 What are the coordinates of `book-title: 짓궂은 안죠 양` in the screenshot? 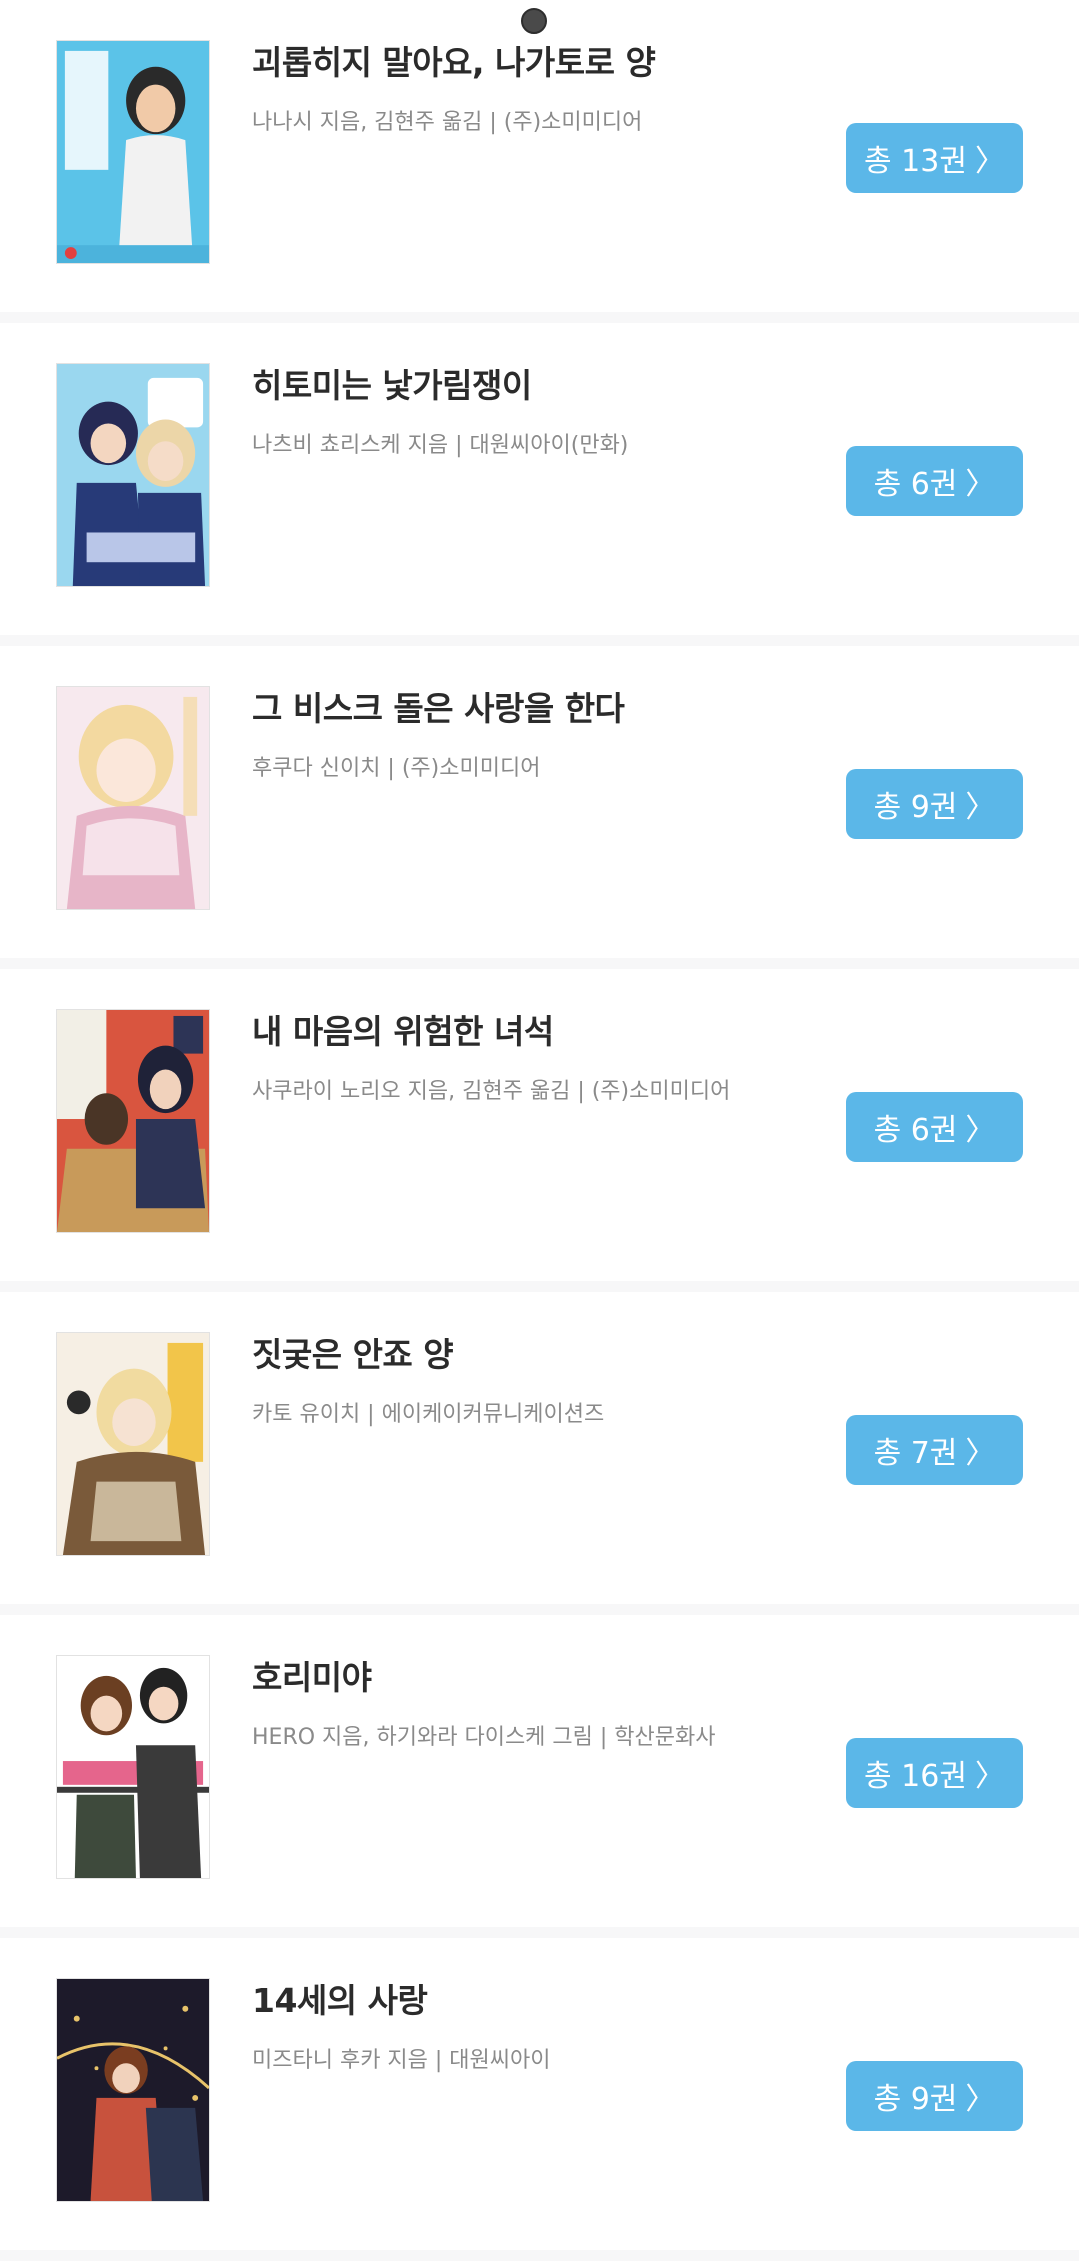 It's located at (353, 1352).